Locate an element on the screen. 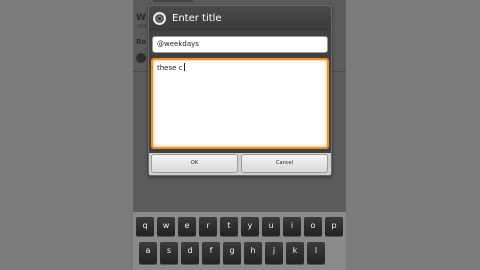 The width and height of the screenshot is (480, 270). key-o: o is located at coordinates (313, 226).